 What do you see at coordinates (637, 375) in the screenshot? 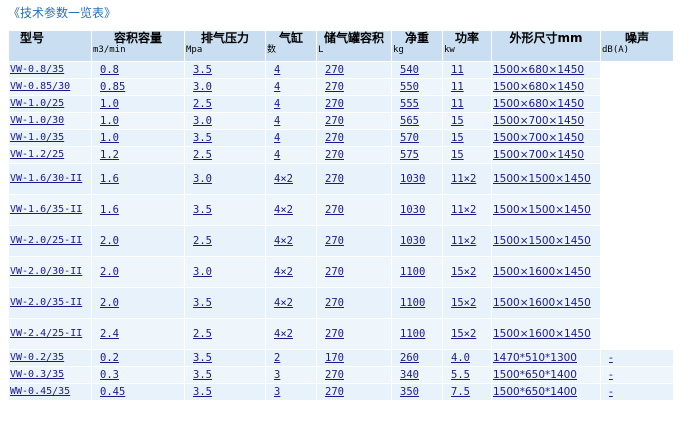
I see `cell-noise: -` at bounding box center [637, 375].